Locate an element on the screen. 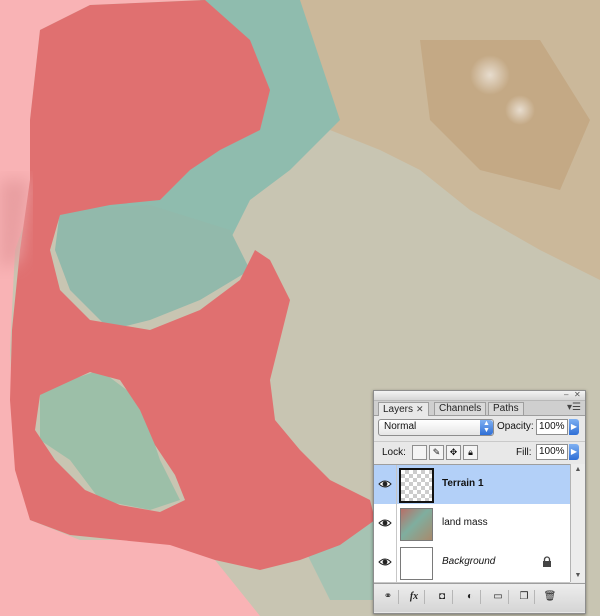 The image size is (600, 616). tab-channels-label: Channels is located at coordinates (460, 408).